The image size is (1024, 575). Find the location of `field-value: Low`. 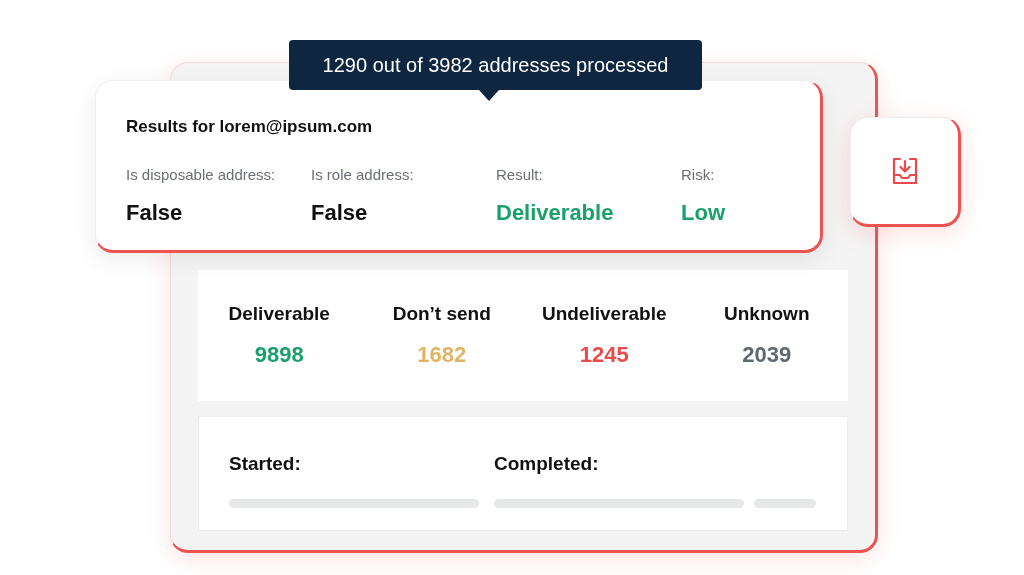

field-value: Low is located at coordinates (703, 213).